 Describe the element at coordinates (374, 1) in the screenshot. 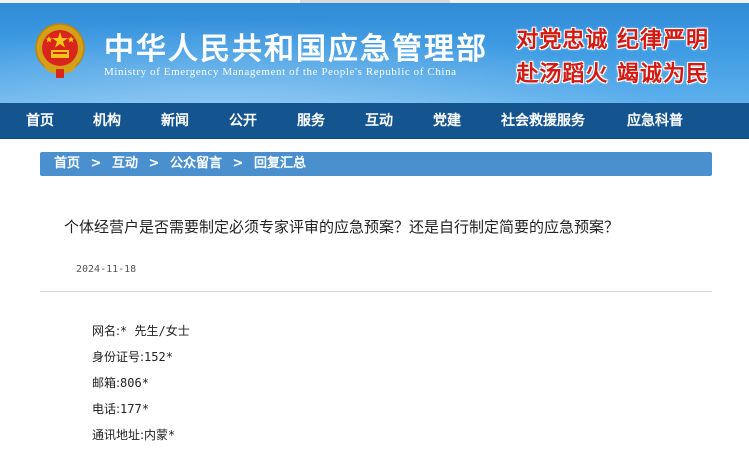

I see `top-strip` at that location.